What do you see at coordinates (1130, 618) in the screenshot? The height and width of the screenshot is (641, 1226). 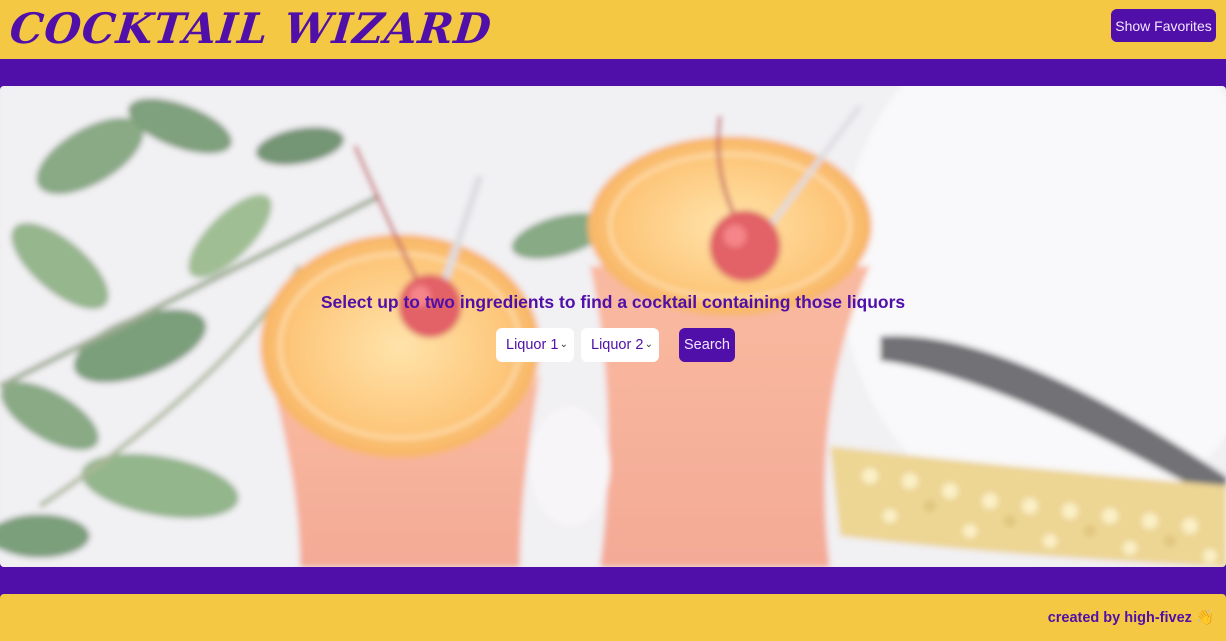 I see `footer-credit: created by high-fivez 👋` at bounding box center [1130, 618].